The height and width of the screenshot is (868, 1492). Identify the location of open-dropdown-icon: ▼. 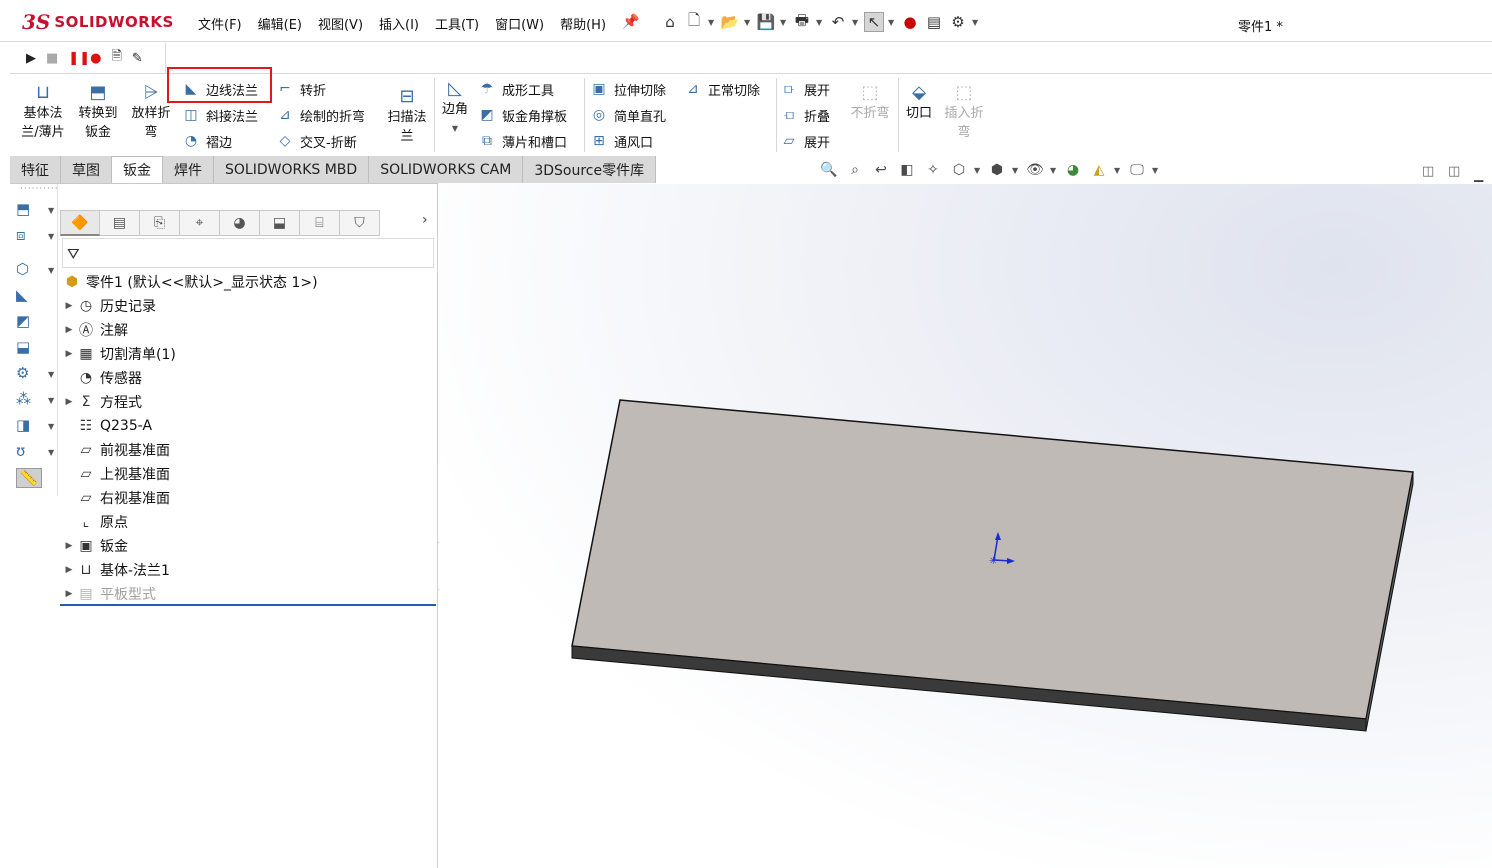
(748, 22).